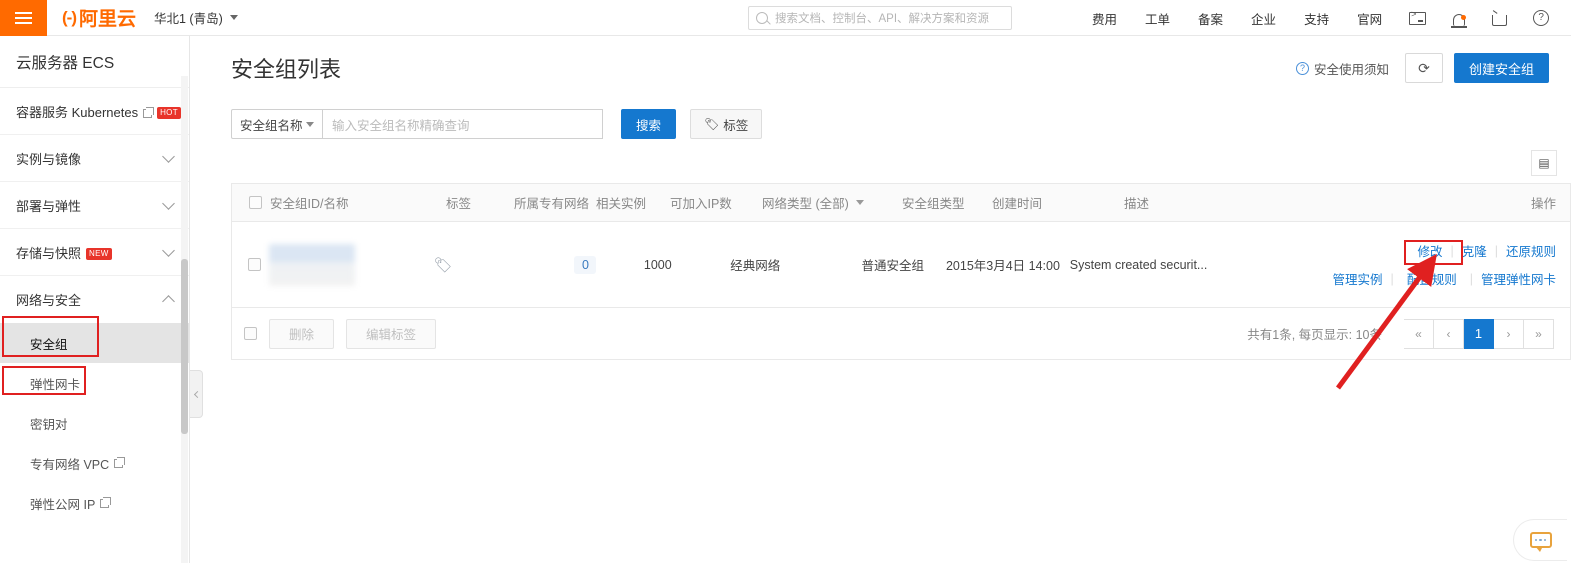  I want to click on pagination-page-1: 1, so click(1479, 333).